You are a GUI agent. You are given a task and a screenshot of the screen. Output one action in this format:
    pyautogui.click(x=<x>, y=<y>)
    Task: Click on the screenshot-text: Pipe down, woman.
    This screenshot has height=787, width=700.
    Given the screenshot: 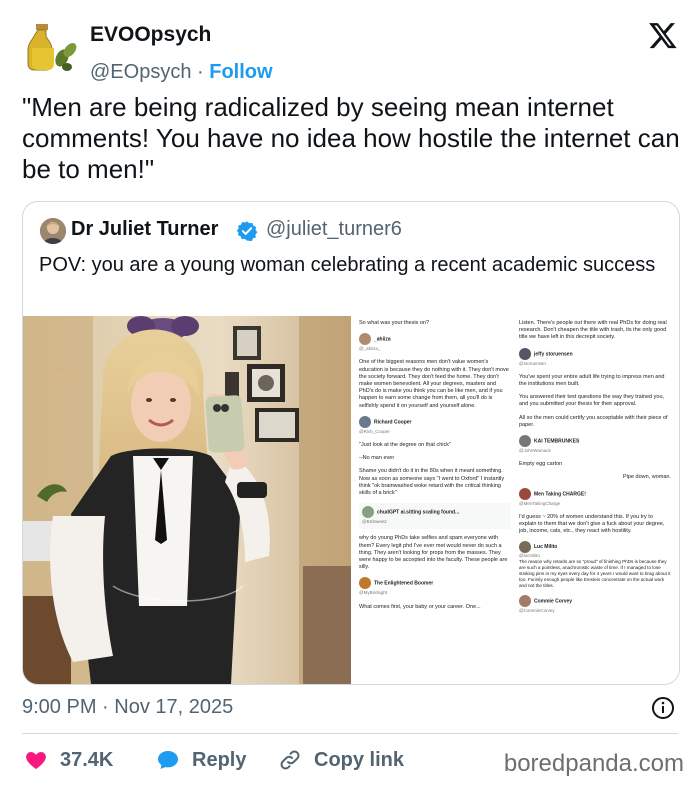 What is the action you would take?
    pyautogui.click(x=647, y=477)
    